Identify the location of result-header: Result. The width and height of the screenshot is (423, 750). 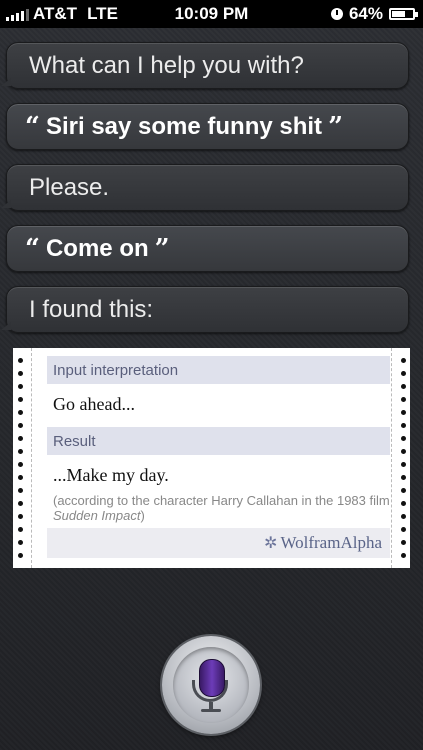
(218, 441).